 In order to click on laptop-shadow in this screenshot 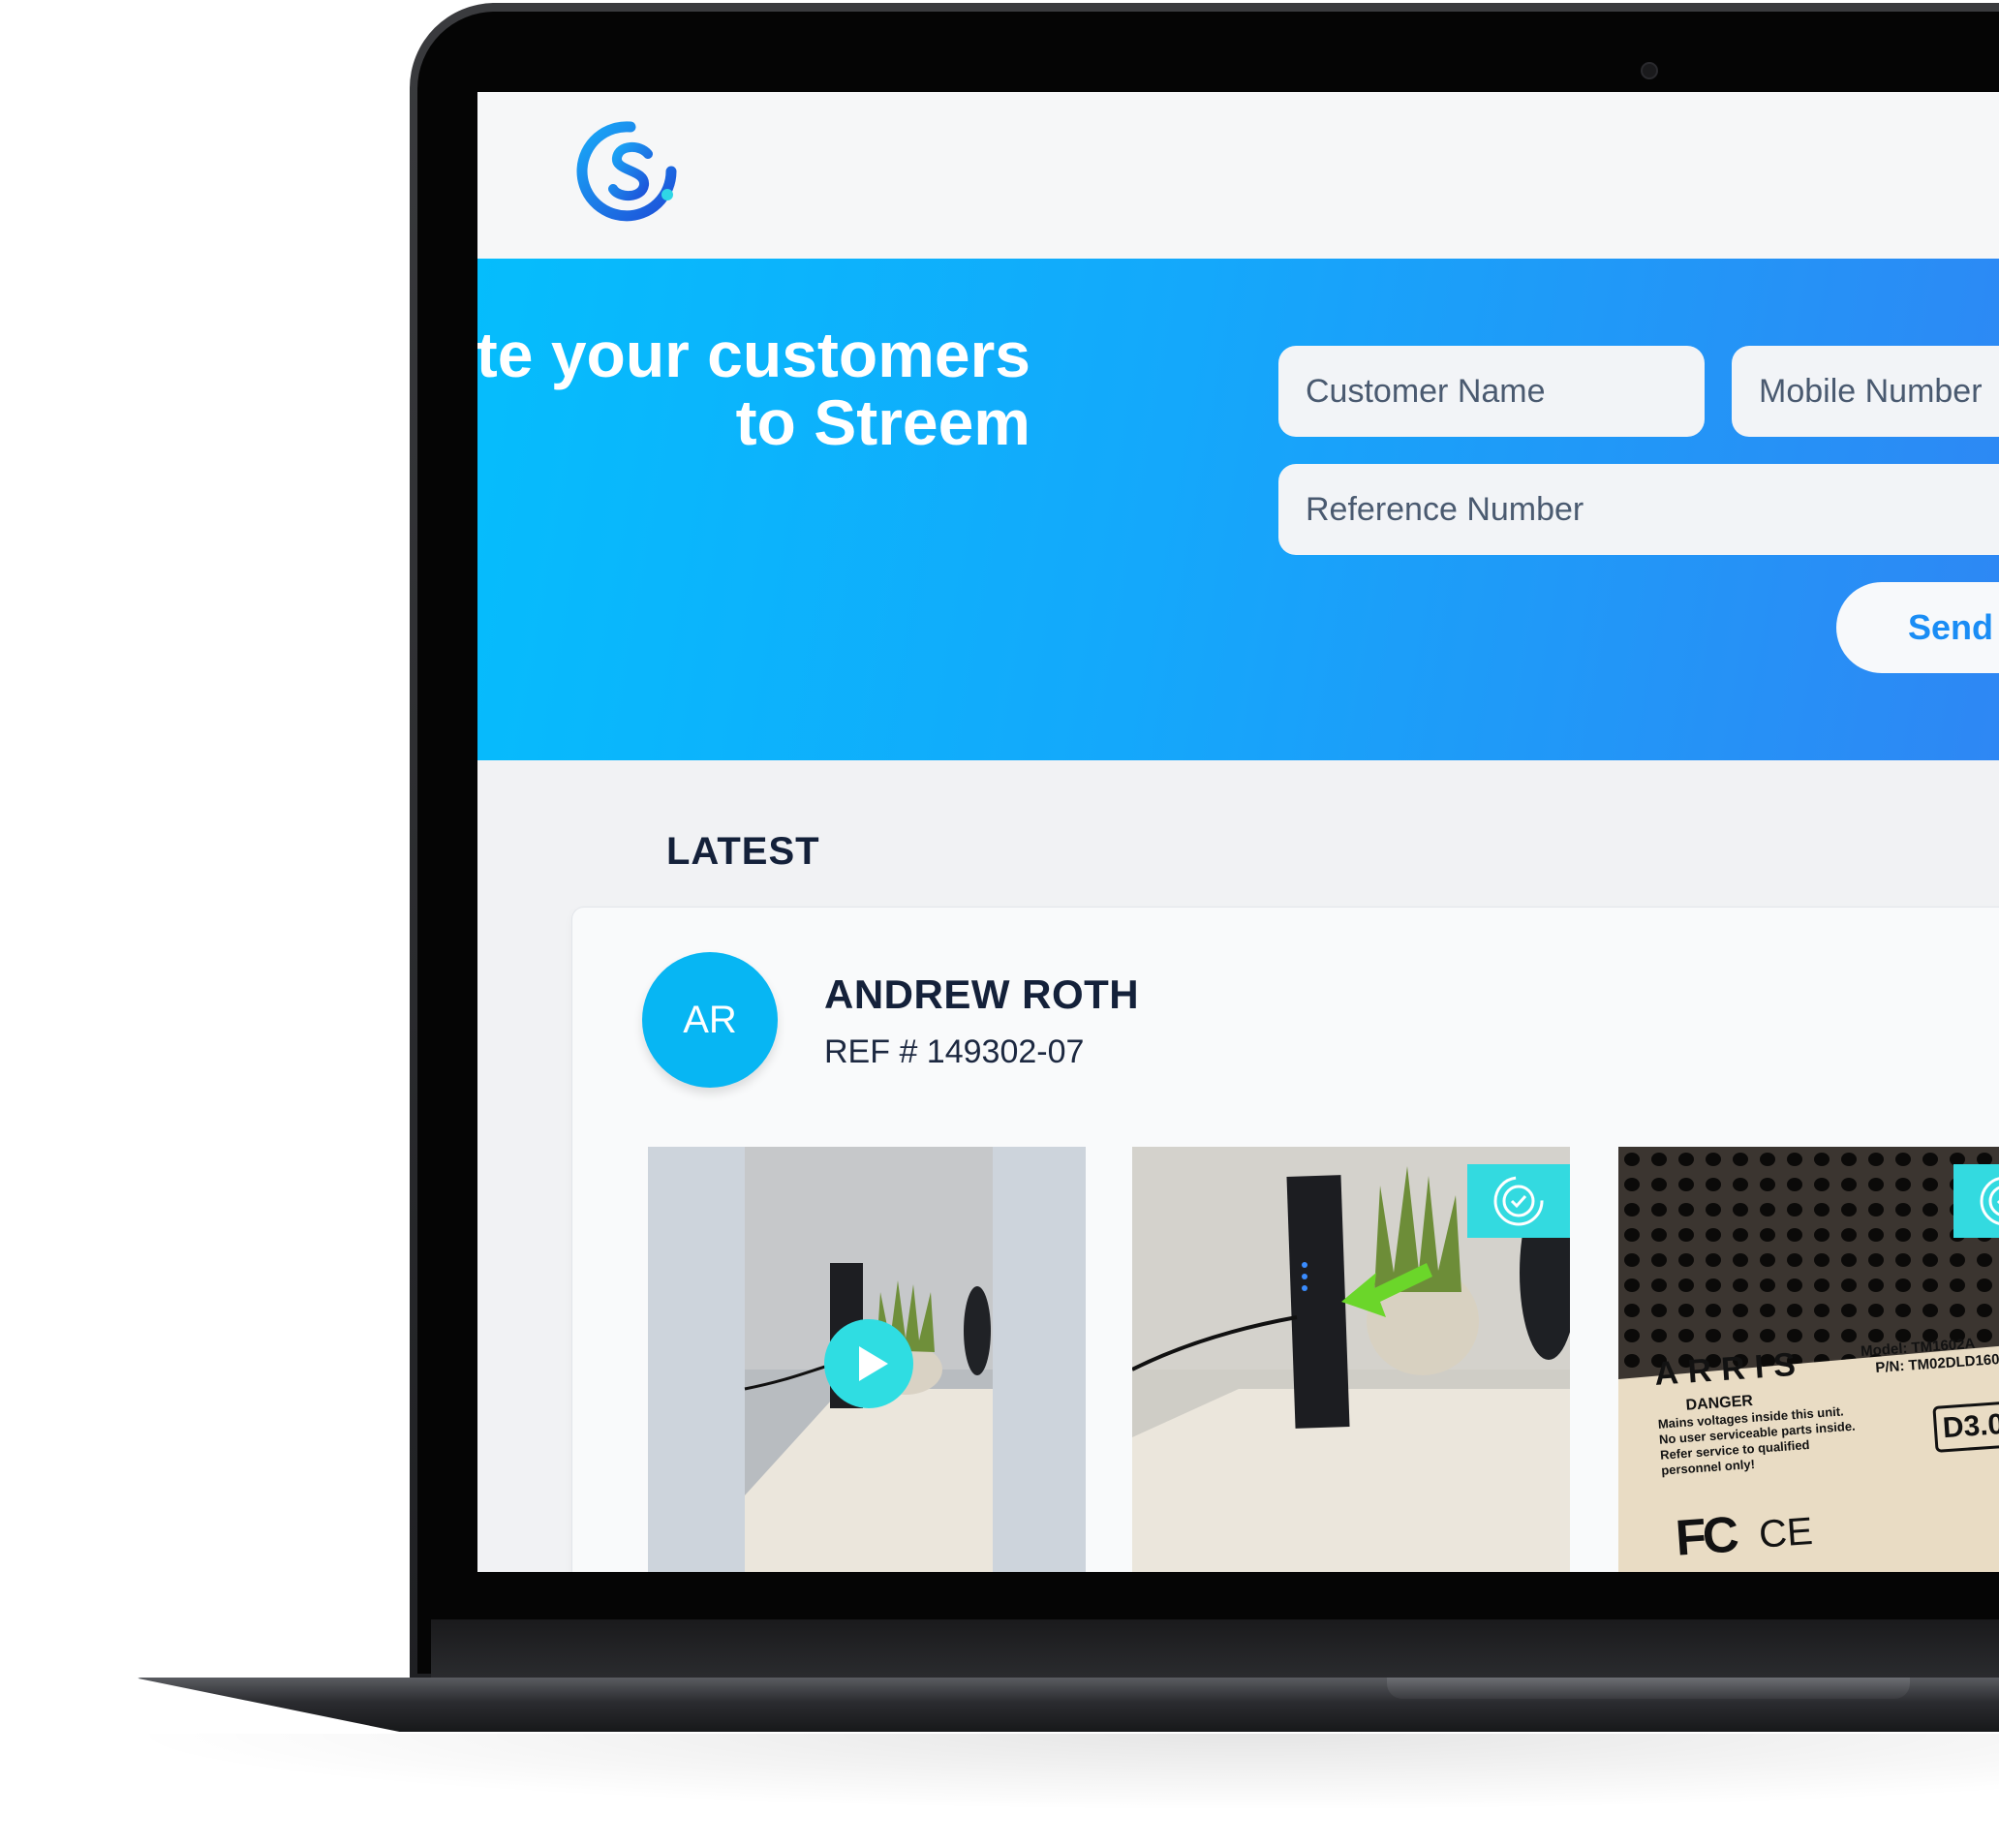, I will do `click(1057, 1773)`.